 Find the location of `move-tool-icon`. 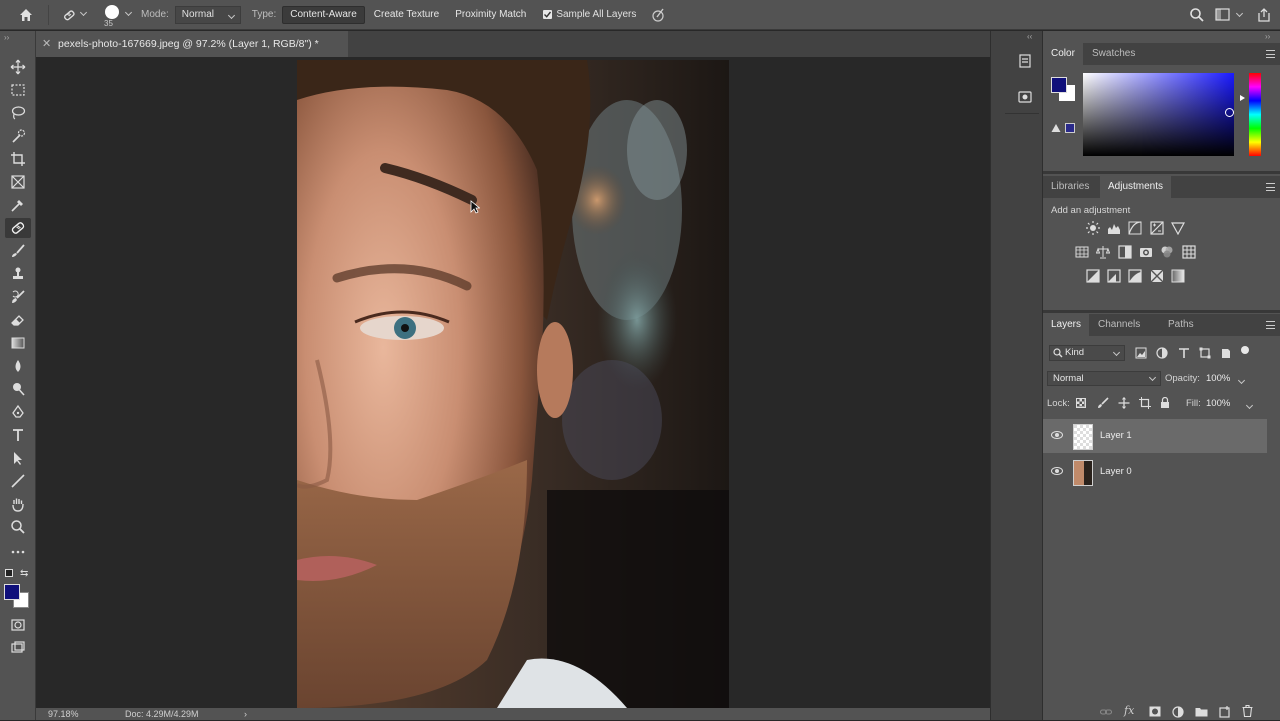

move-tool-icon is located at coordinates (18, 67).